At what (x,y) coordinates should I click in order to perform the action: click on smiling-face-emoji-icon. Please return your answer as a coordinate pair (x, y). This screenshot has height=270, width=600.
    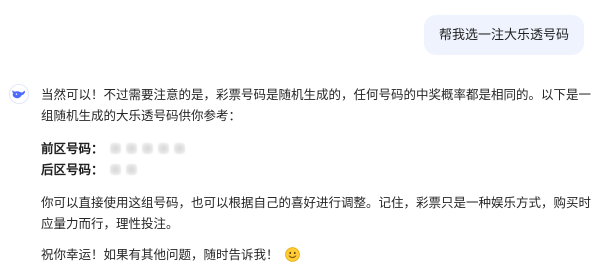
    Looking at the image, I should click on (292, 254).